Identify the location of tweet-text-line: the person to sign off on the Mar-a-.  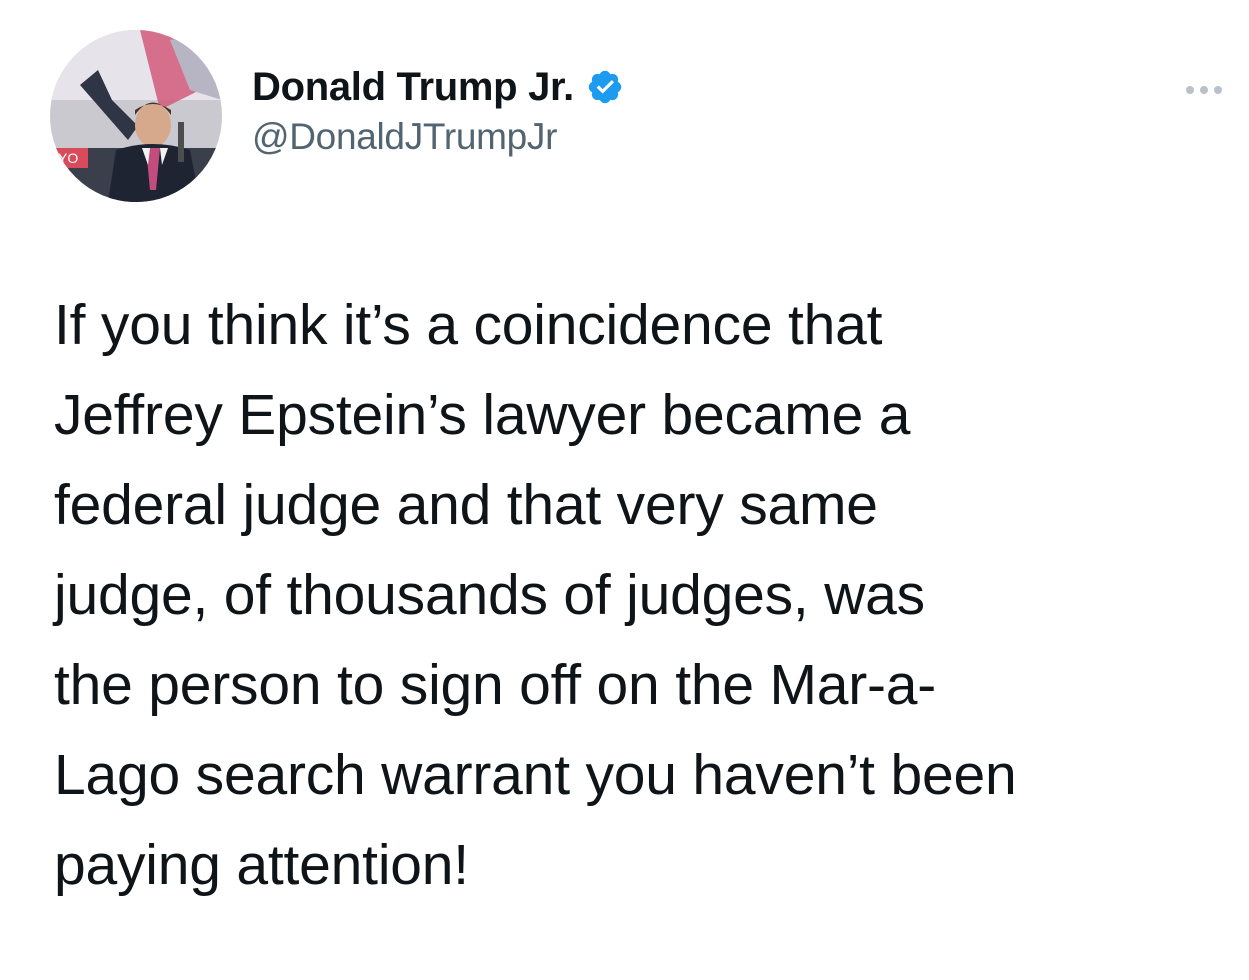
(495, 685).